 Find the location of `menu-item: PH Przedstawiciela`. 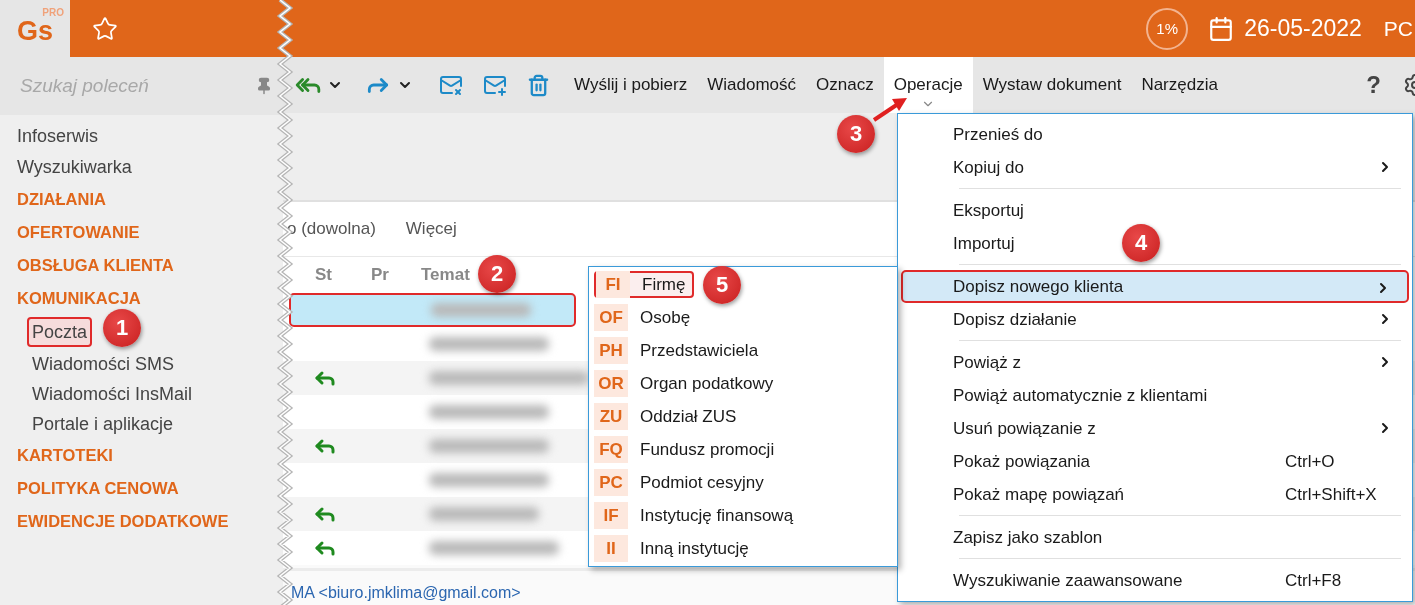

menu-item: PH Przedstawiciela is located at coordinates (743, 350).